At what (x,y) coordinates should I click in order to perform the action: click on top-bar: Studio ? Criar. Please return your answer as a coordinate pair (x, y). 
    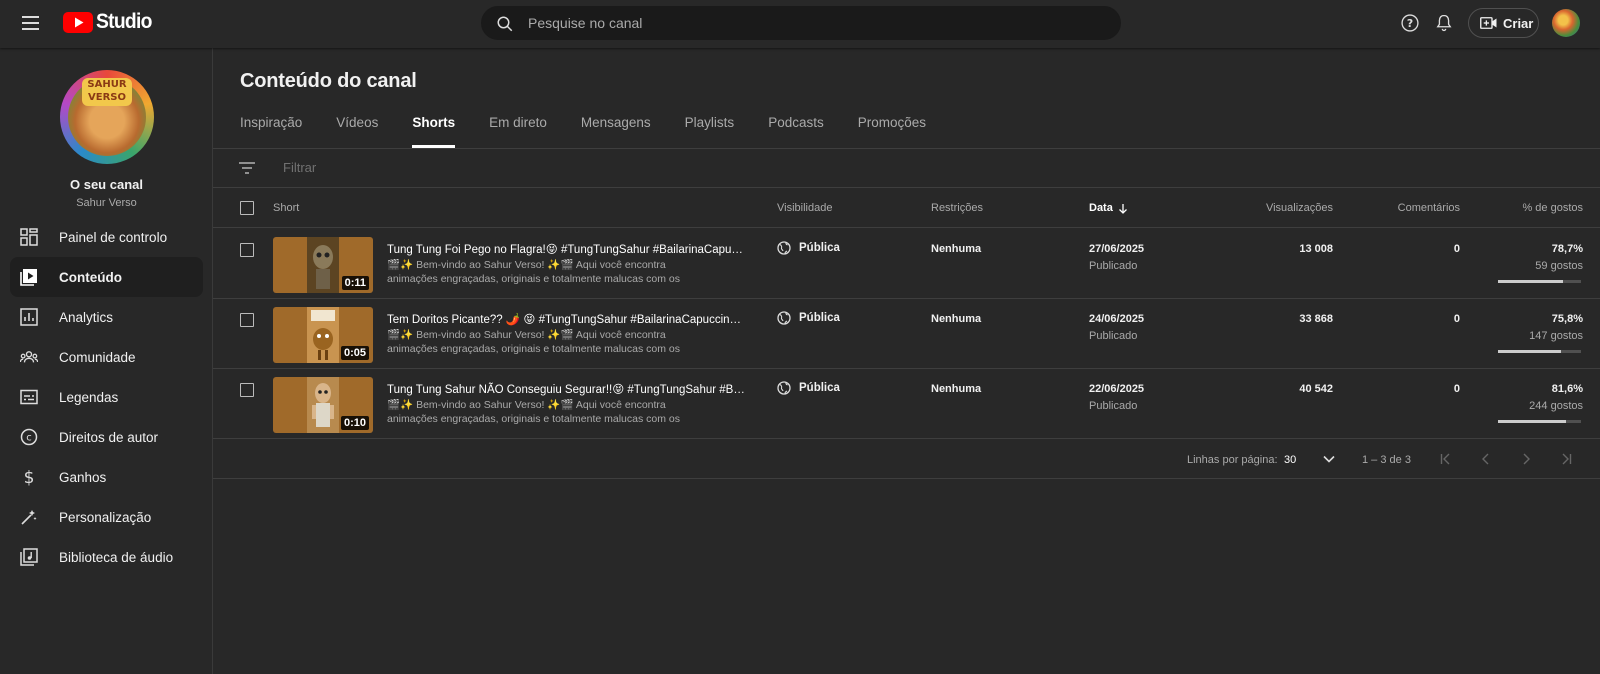
    Looking at the image, I should click on (800, 24).